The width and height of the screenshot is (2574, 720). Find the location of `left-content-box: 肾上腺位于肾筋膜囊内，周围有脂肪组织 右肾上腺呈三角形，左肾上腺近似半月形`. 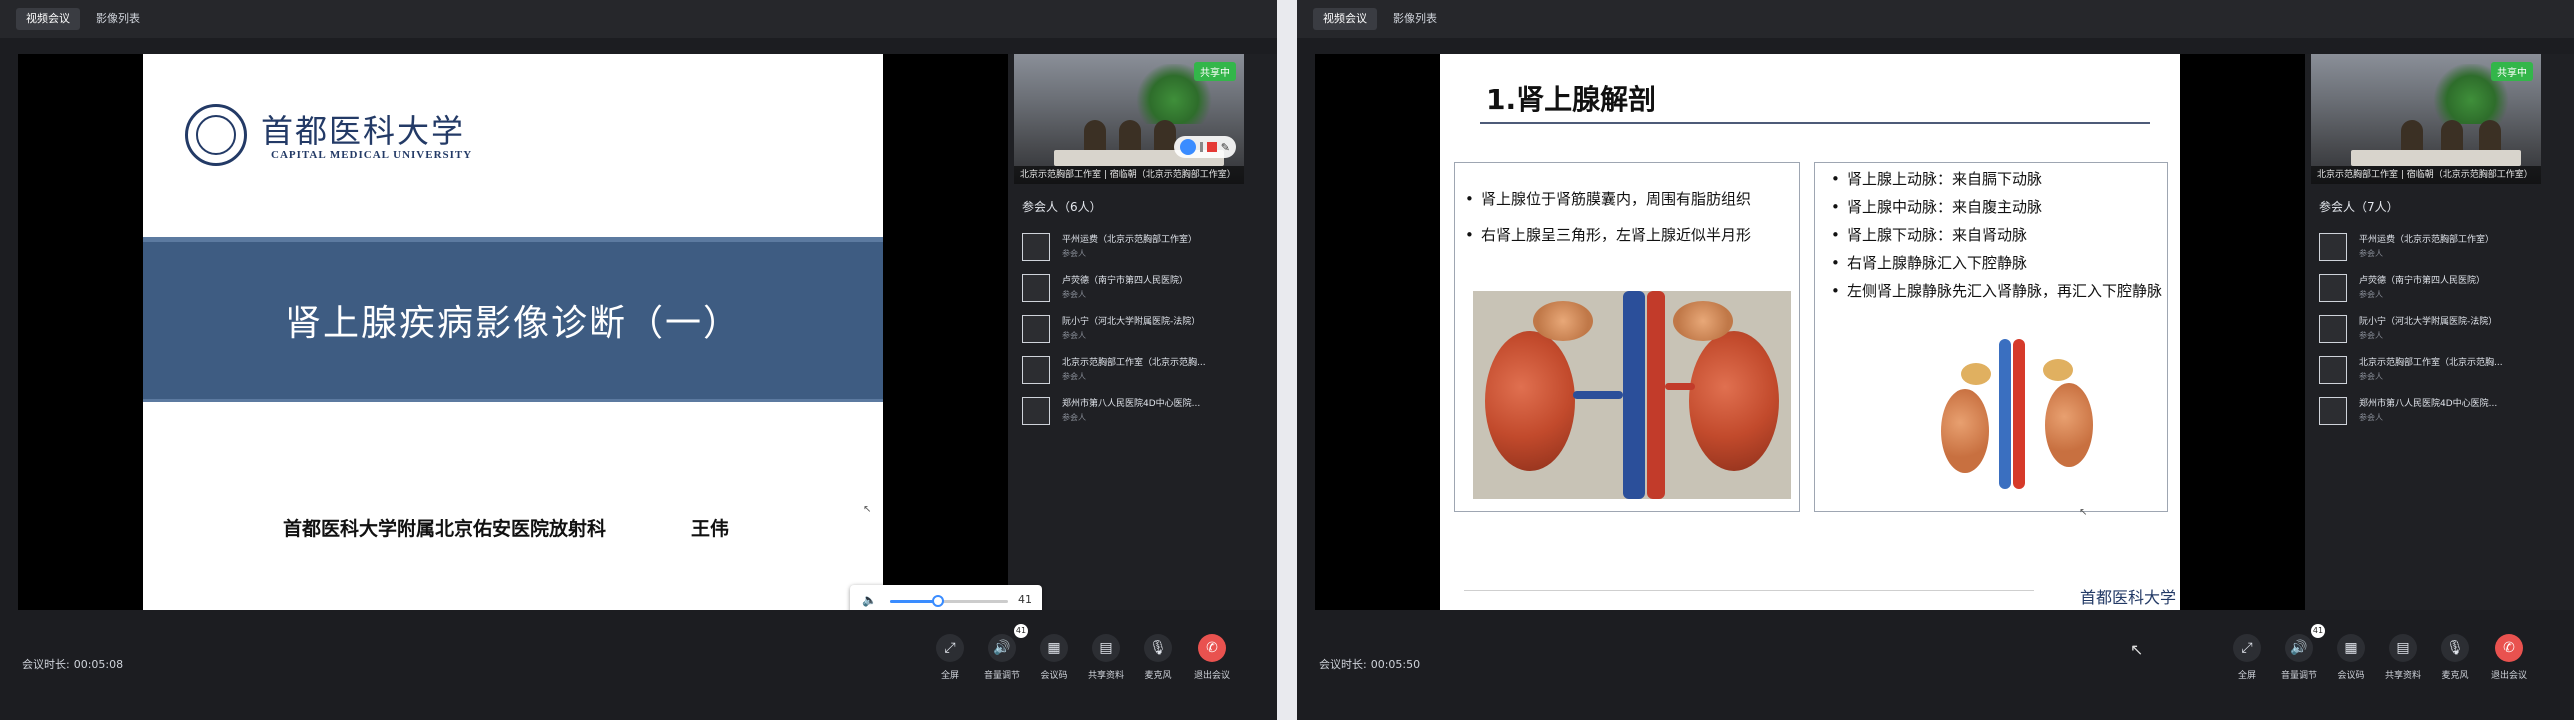

left-content-box: 肾上腺位于肾筋膜囊内，周围有脂肪组织 右肾上腺呈三角形，左肾上腺近似半月形 is located at coordinates (1627, 337).